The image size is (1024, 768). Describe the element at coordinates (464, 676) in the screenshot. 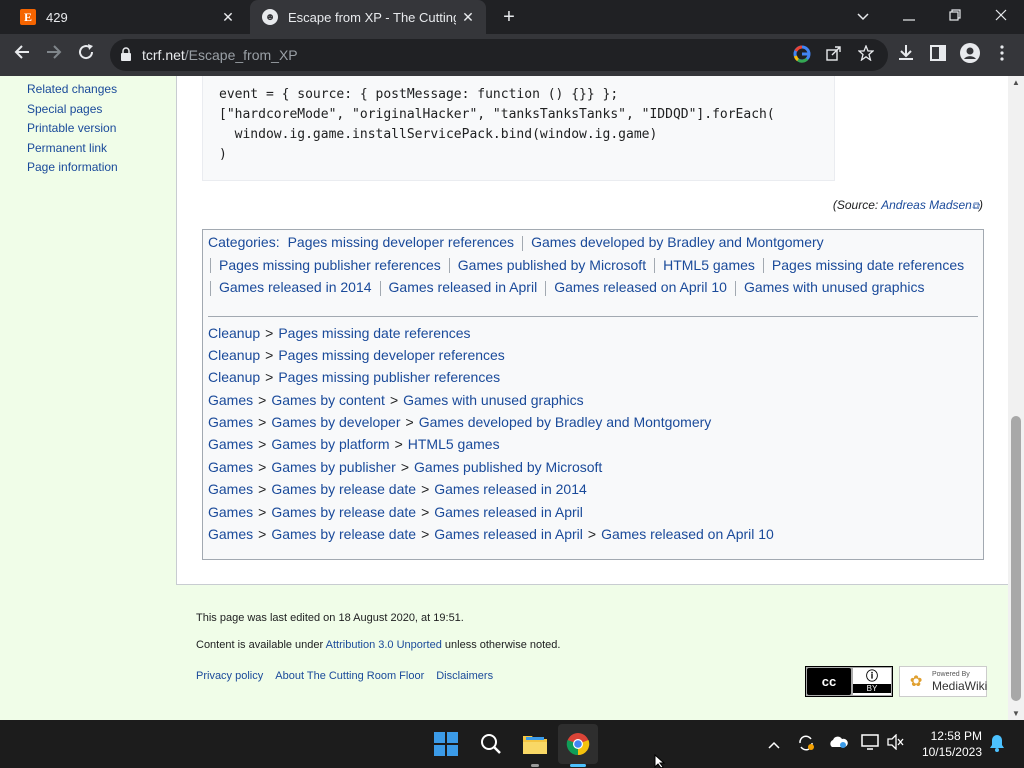

I see `disclaimers-link: Disclaimers` at that location.